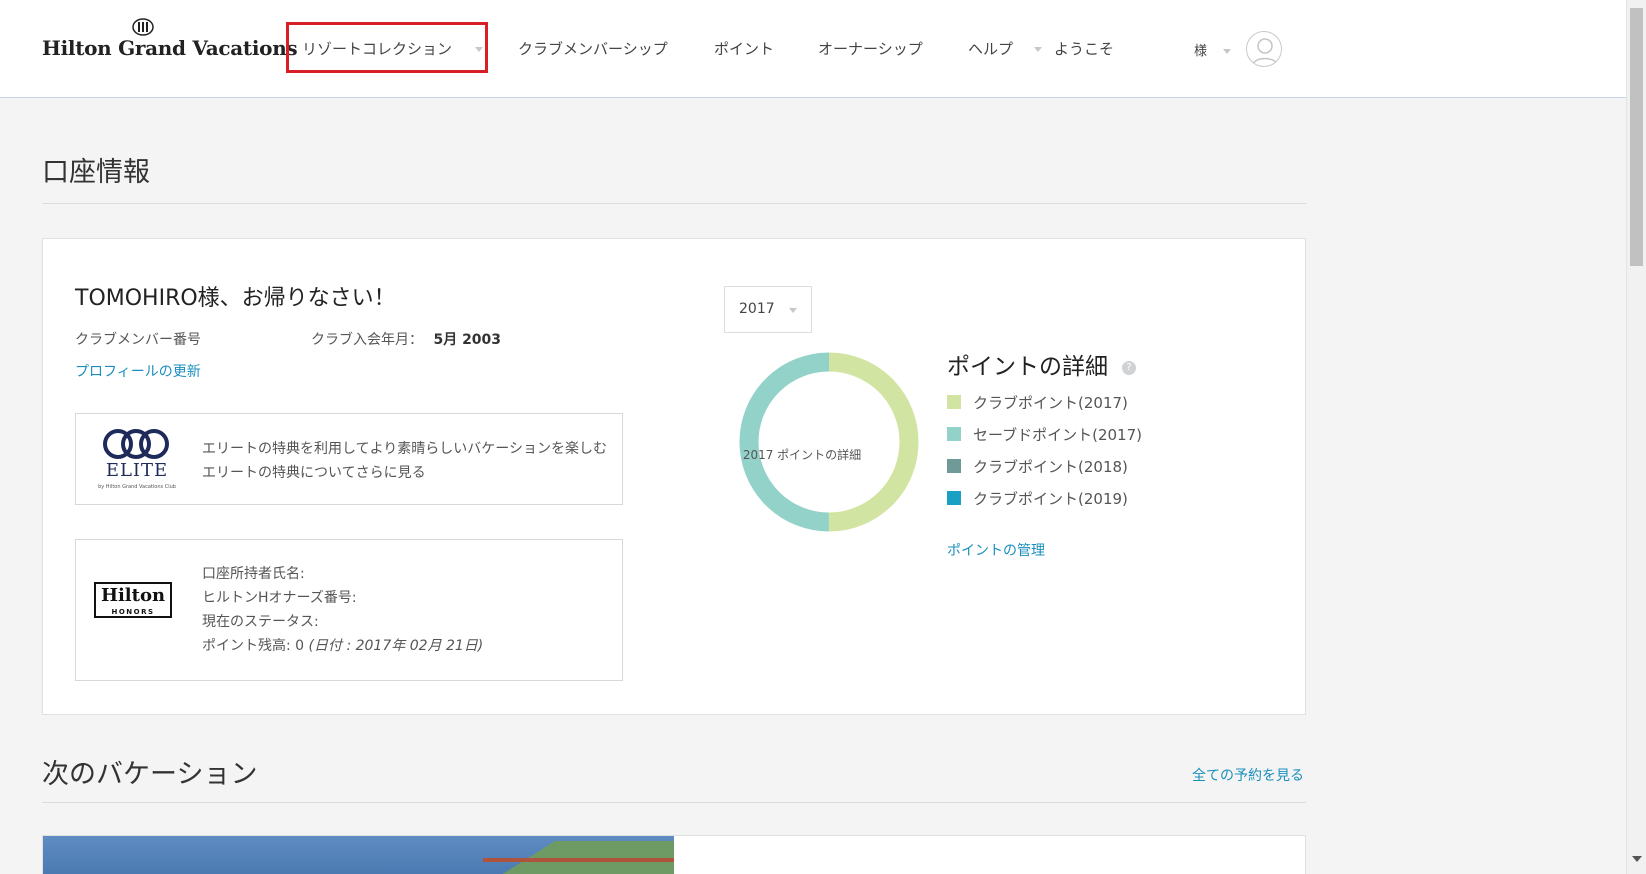 The height and width of the screenshot is (874, 1646). Describe the element at coordinates (96, 172) in the screenshot. I see `page-title: 口座情報` at that location.